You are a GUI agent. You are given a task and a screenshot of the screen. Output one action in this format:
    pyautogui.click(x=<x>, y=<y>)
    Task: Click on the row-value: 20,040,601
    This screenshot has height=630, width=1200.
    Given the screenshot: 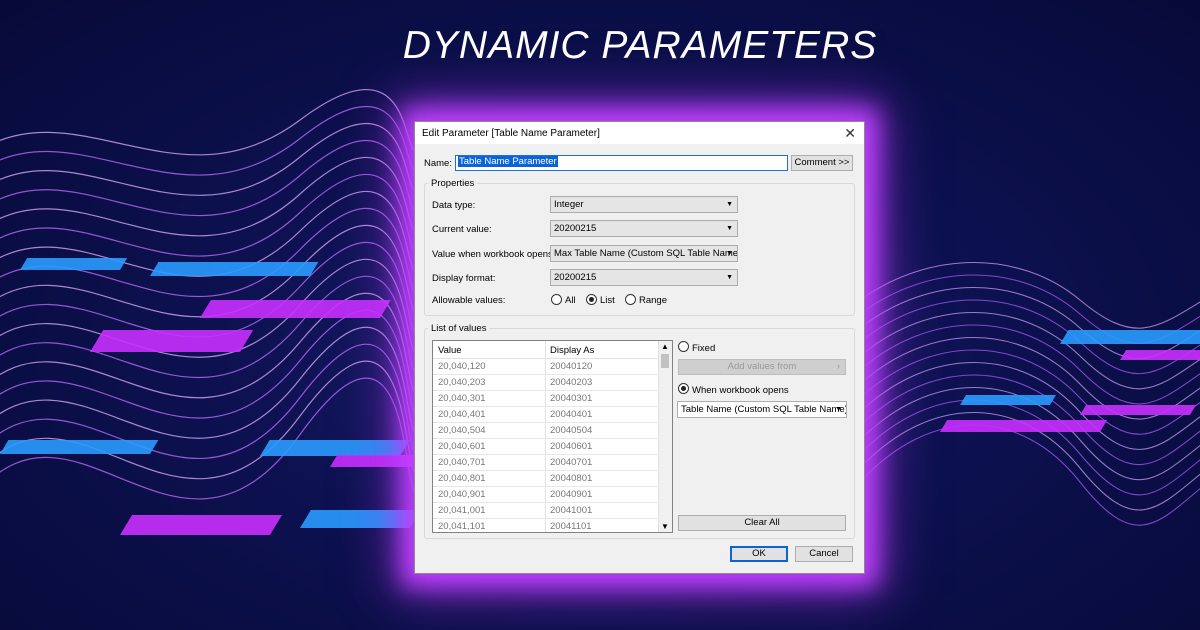 What is the action you would take?
    pyautogui.click(x=462, y=446)
    